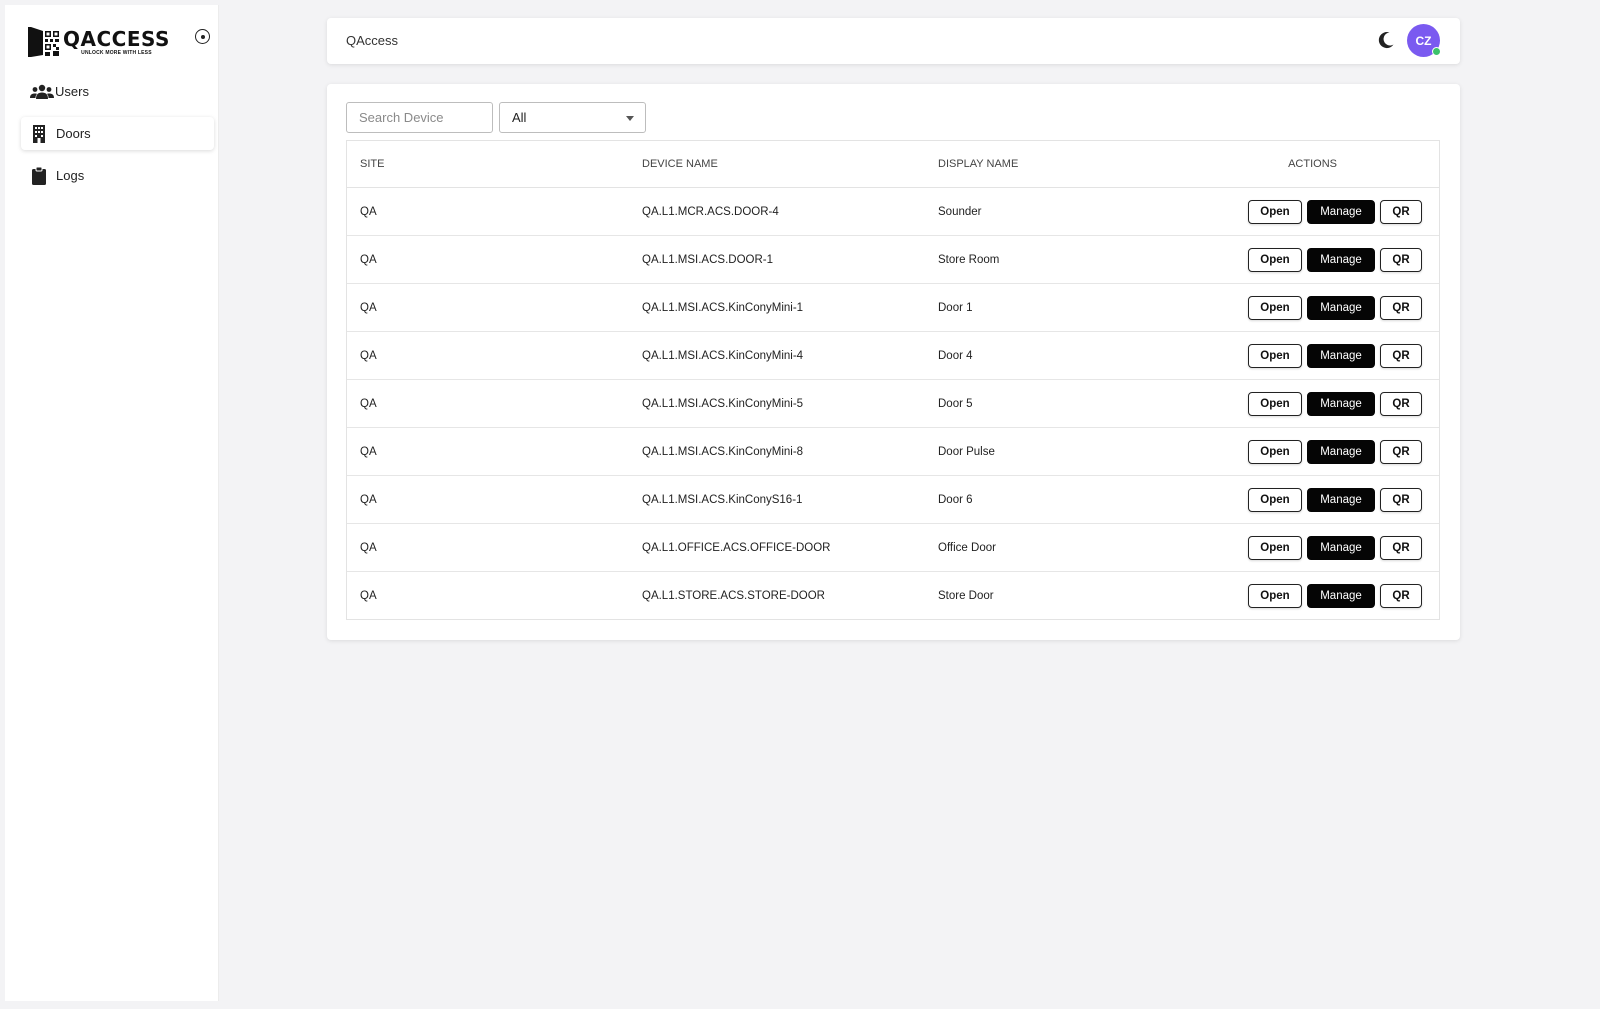  I want to click on moon-icon, so click(1386, 40).